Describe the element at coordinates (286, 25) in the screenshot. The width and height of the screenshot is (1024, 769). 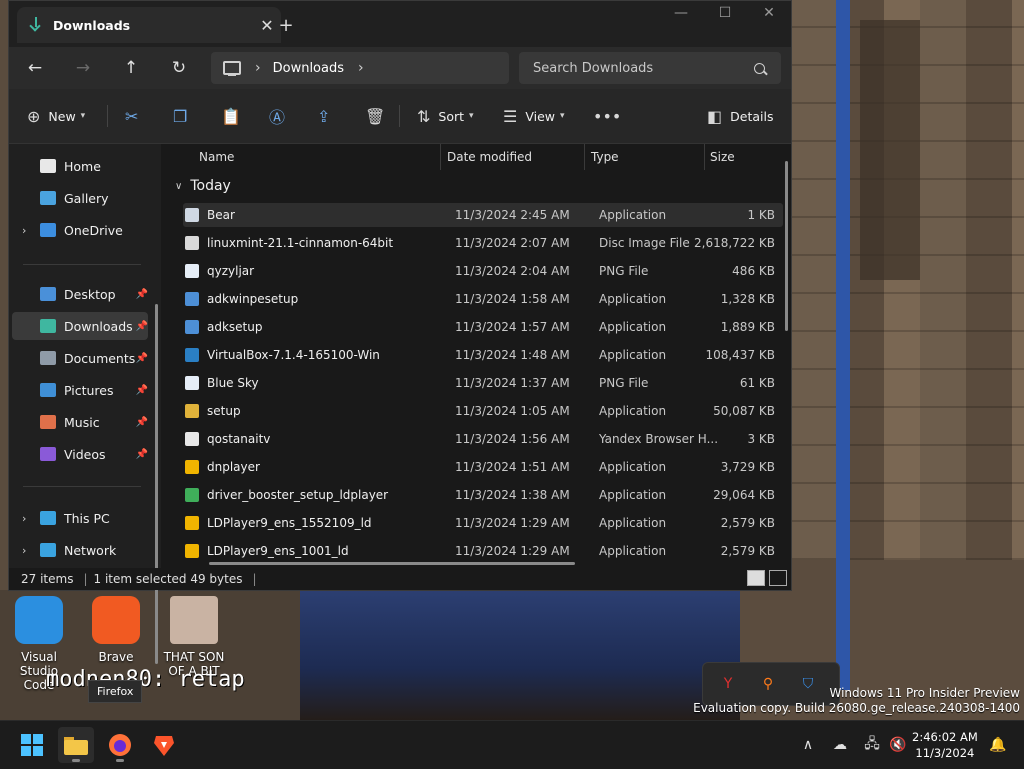
I see `new-tab-button: +` at that location.